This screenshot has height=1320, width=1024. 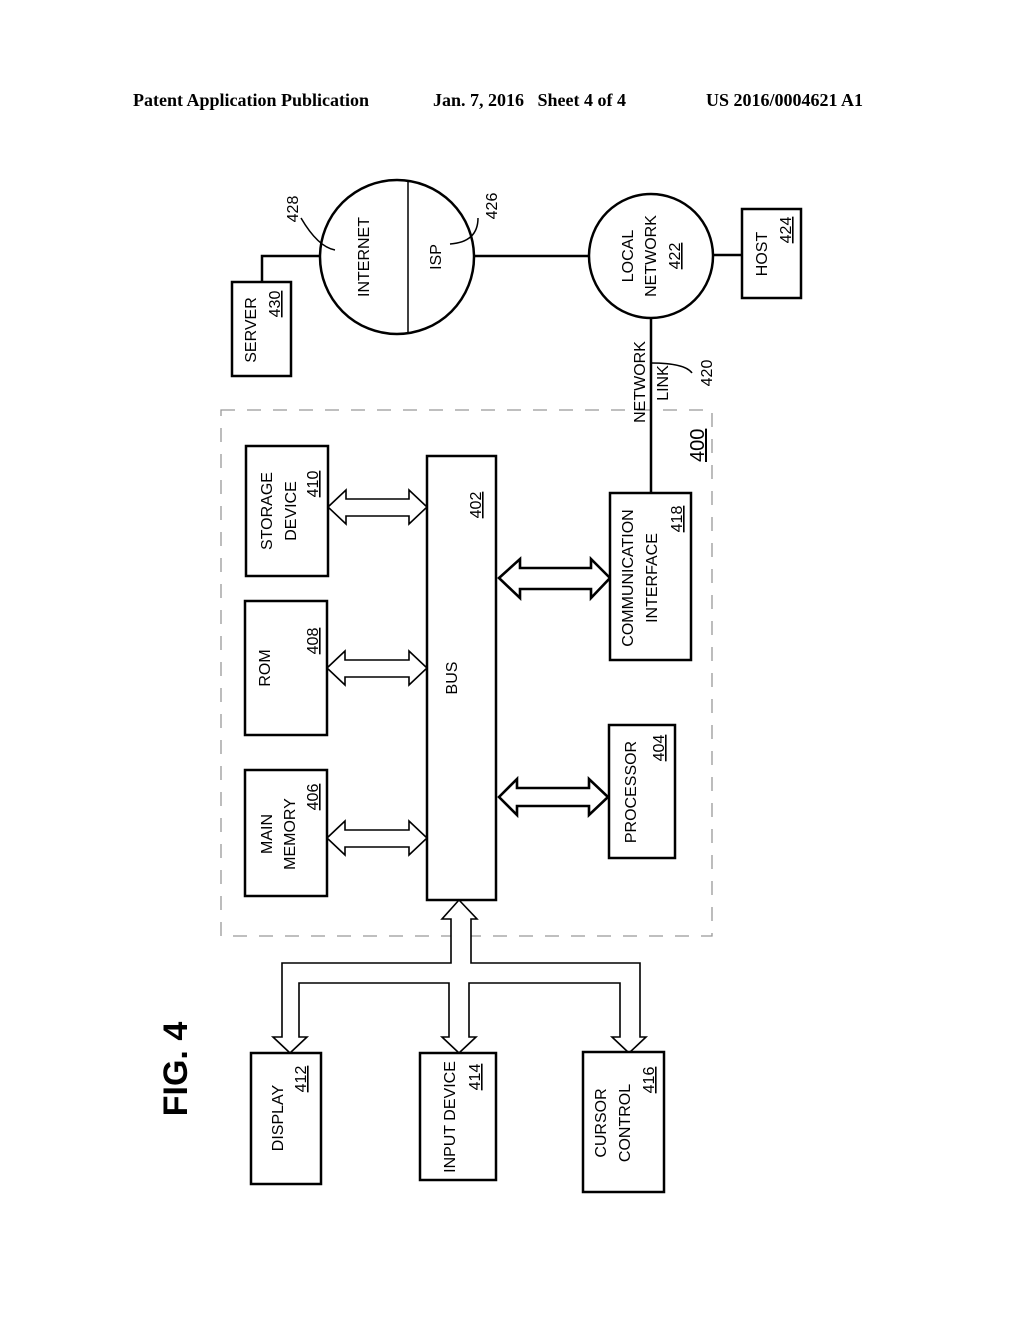 I want to click on input-device-label: INPUT DEVICE, so click(x=450, y=1117).